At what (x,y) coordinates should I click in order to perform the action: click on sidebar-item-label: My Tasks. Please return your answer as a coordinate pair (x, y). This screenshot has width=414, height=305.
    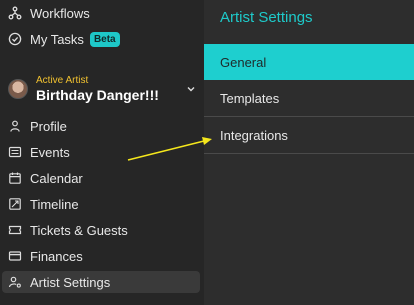
    Looking at the image, I should click on (57, 39).